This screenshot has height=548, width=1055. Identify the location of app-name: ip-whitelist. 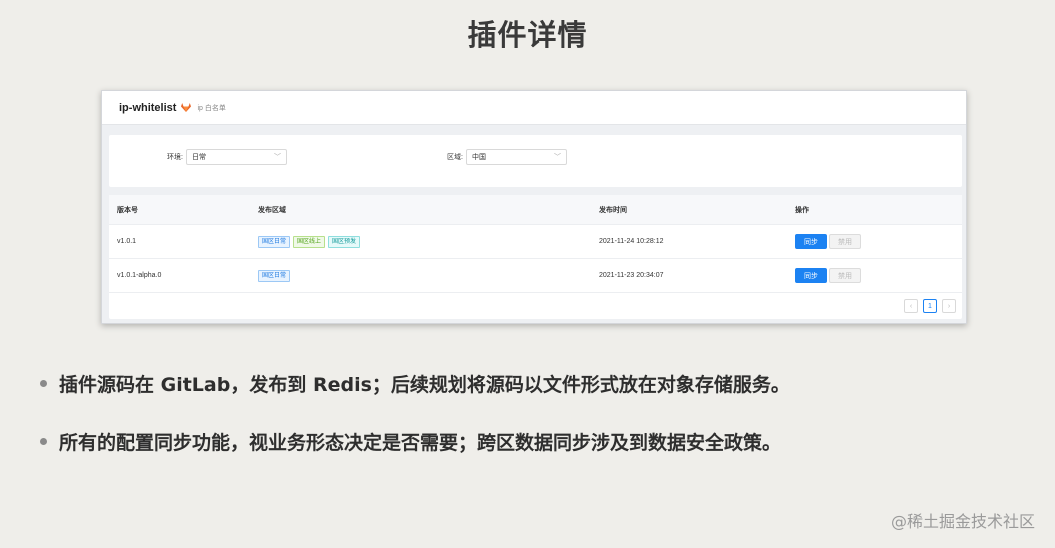
(148, 107).